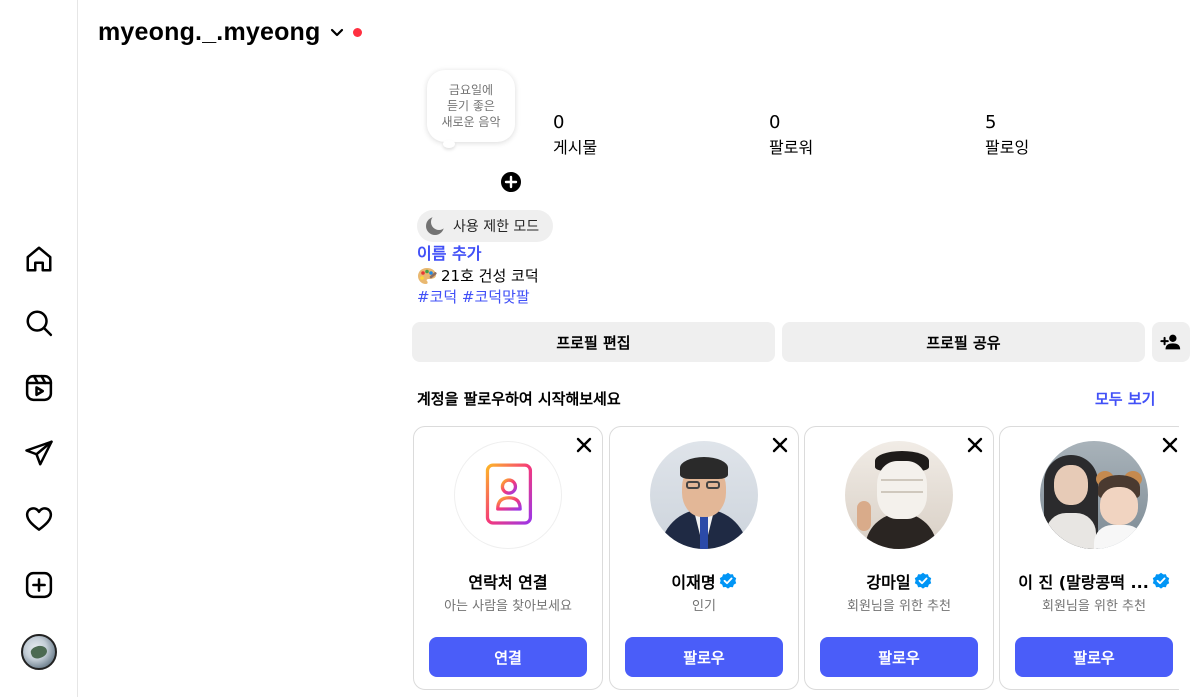 Image resolution: width=1199 pixels, height=697 pixels. I want to click on profile-note: 금요일에 듣기 좋은 새로운 음악, so click(471, 106).